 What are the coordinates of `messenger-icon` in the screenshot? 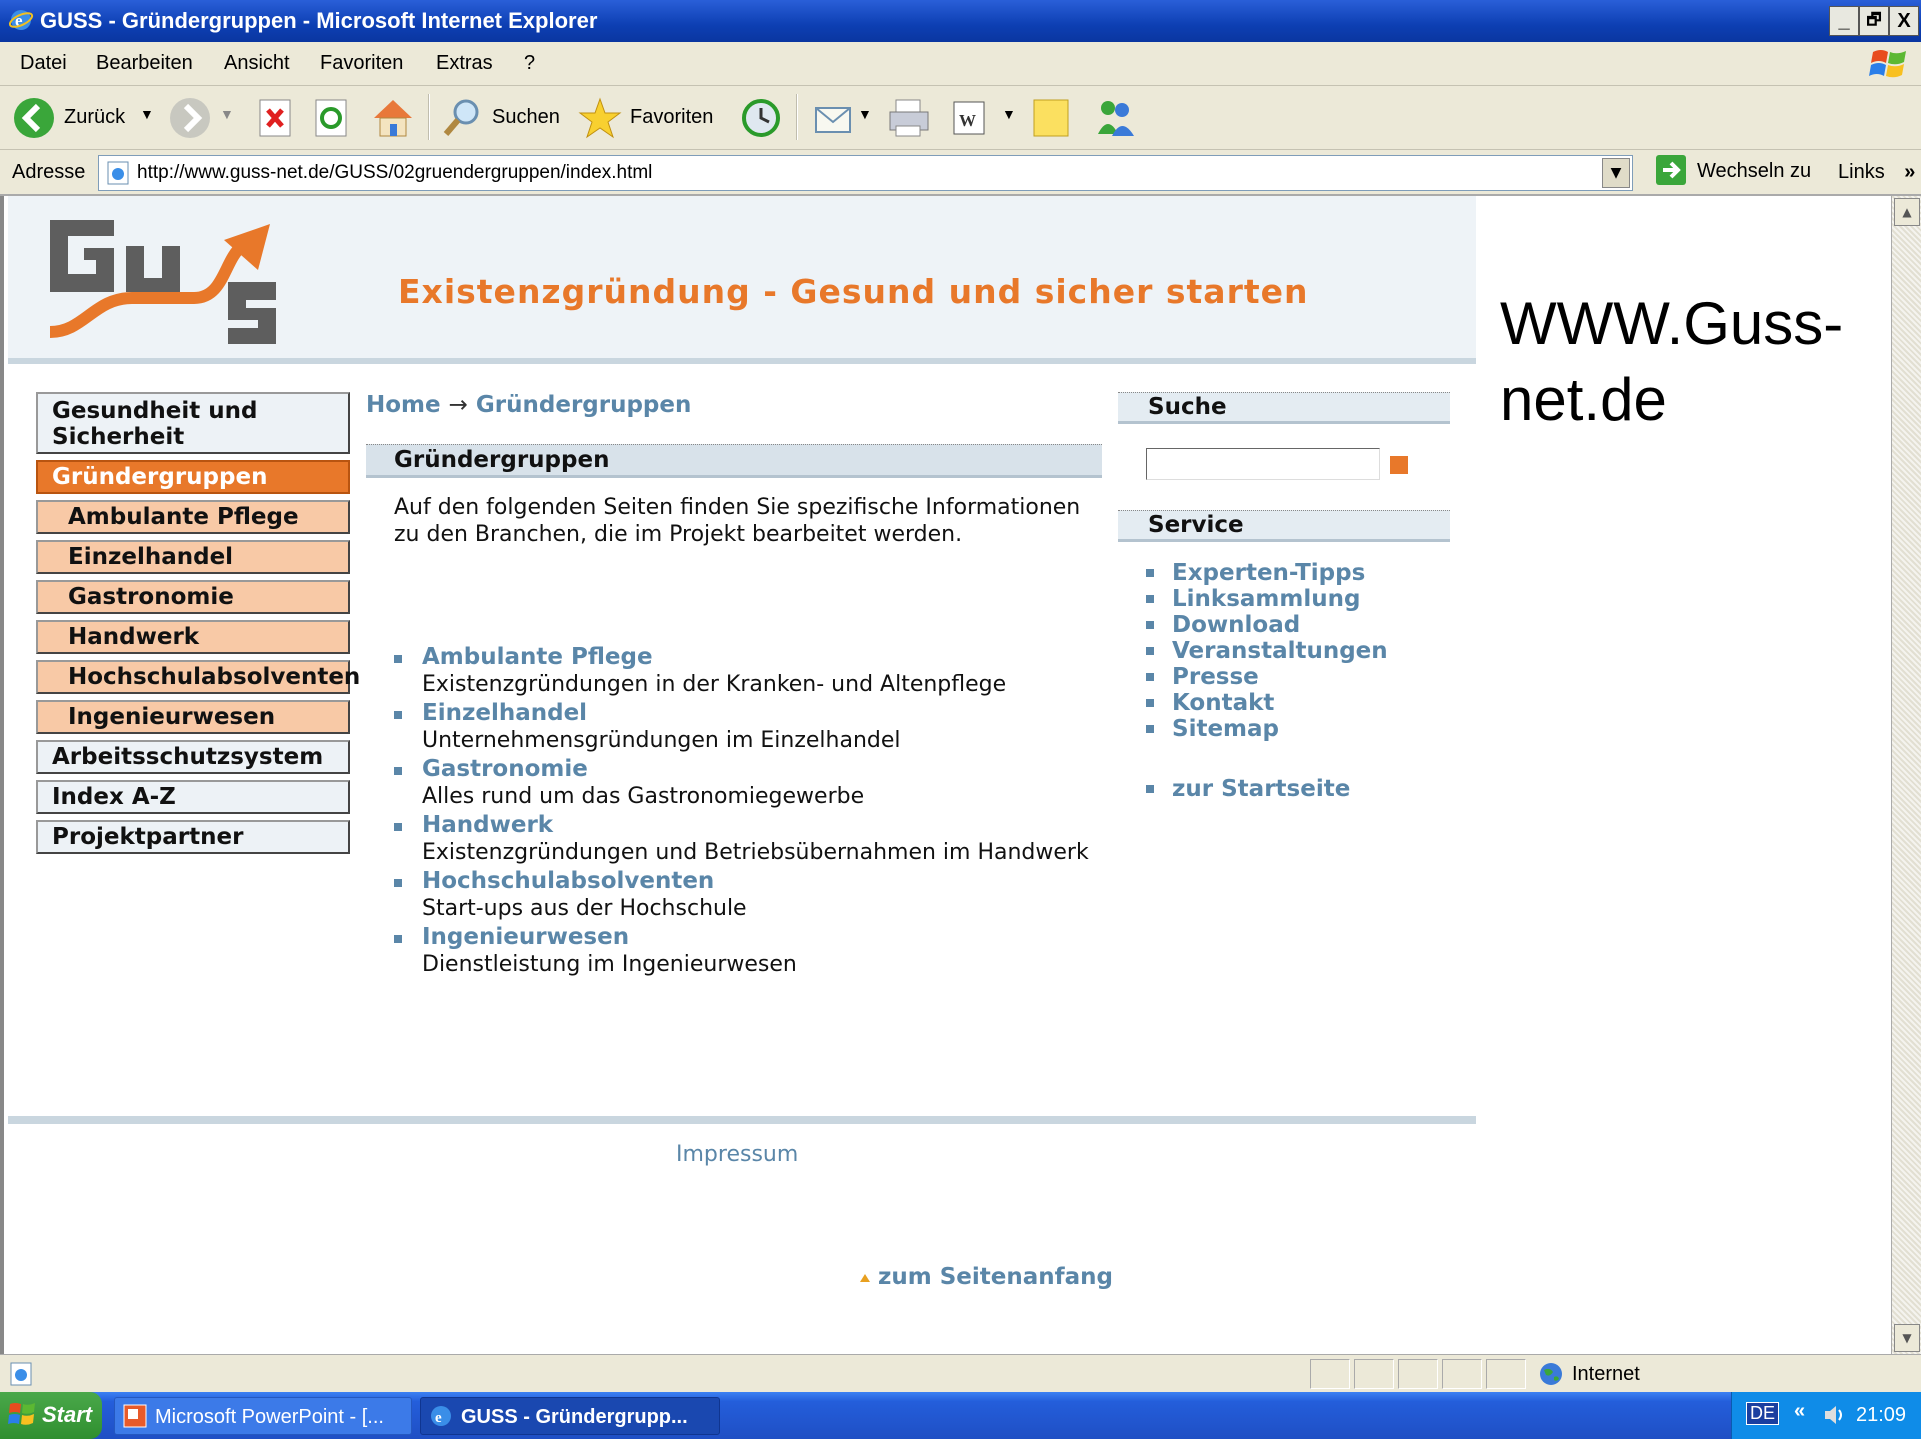 It's located at (1115, 118).